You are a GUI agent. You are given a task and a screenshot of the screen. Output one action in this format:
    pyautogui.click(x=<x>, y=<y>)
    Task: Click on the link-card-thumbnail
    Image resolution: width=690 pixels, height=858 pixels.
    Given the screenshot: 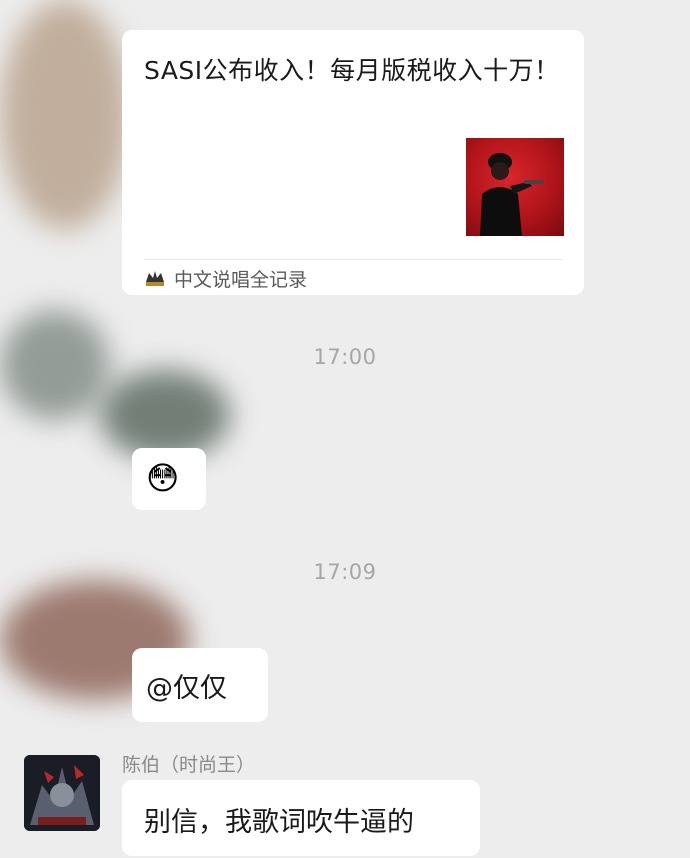 What is the action you would take?
    pyautogui.click(x=515, y=187)
    